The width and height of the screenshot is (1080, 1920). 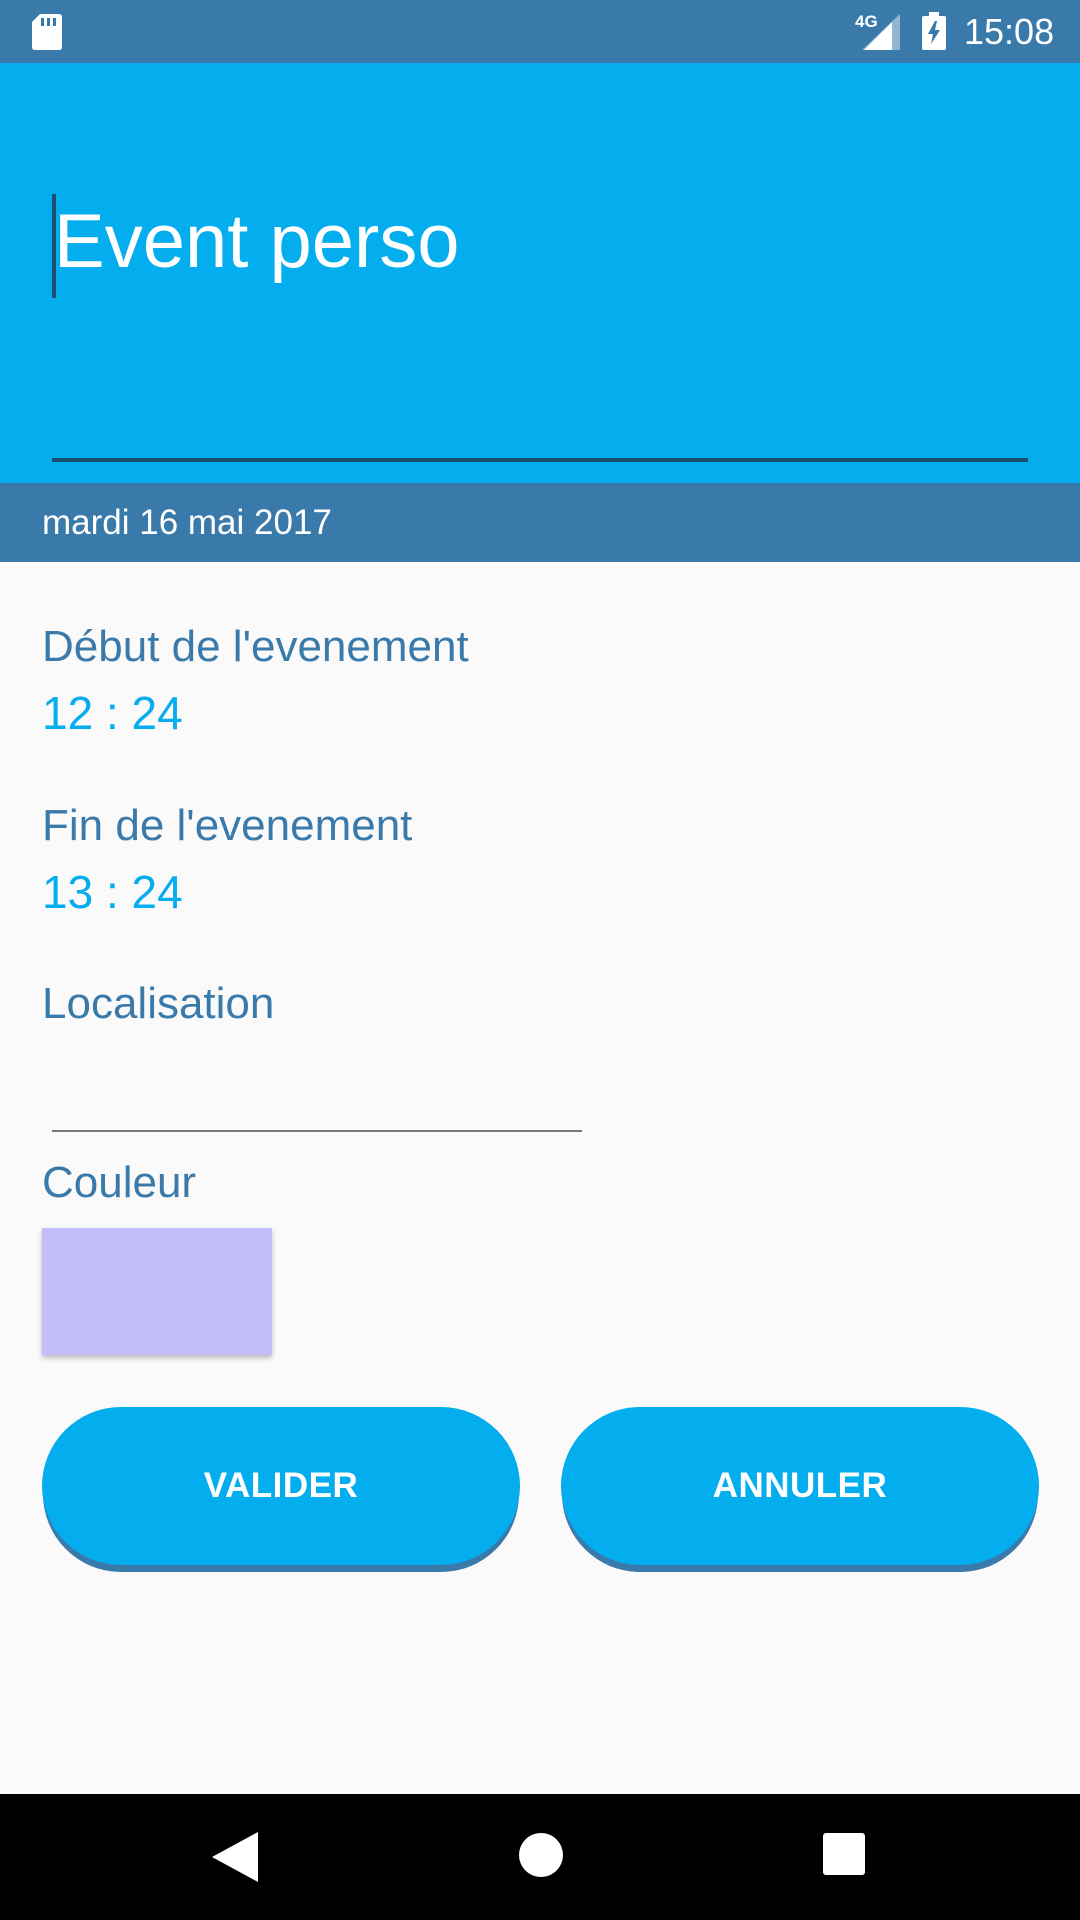 I want to click on color-label: Couleur, so click(x=119, y=1182).